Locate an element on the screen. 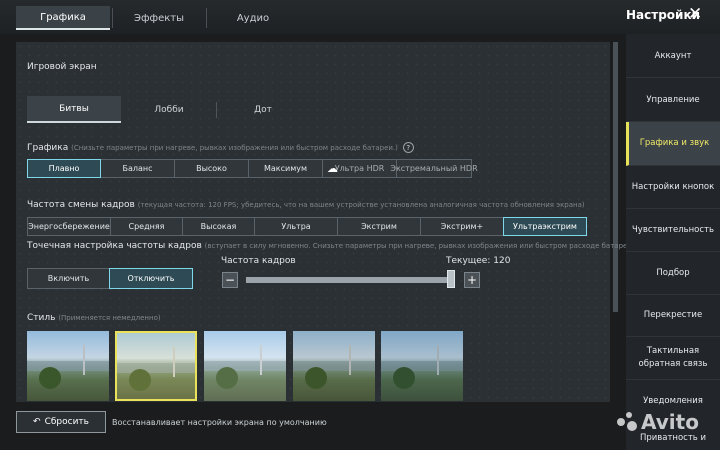 This screenshot has width=720, height=450. reset-button: ↶ Сбросить is located at coordinates (61, 422).